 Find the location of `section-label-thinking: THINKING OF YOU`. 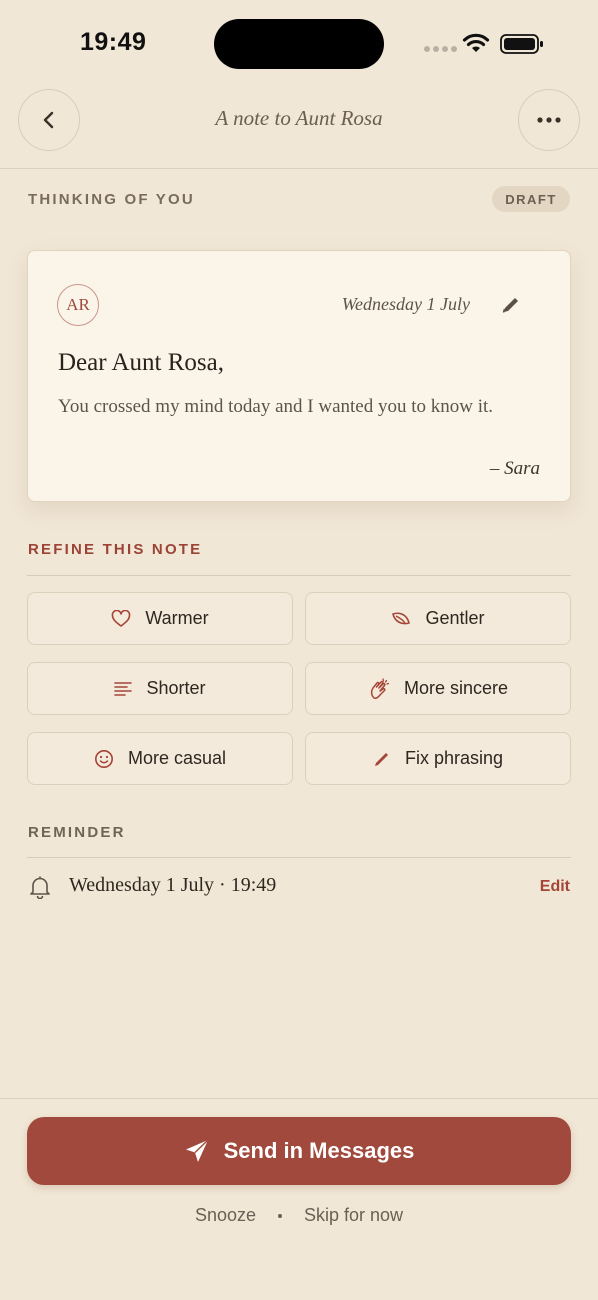

section-label-thinking: THINKING OF YOU is located at coordinates (111, 199).